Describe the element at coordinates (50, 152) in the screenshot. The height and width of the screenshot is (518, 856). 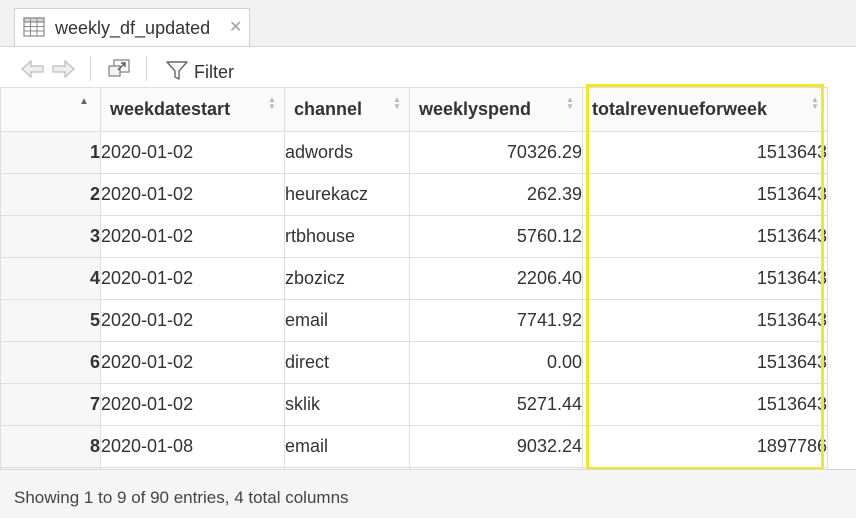
I see `row-number: 1` at that location.